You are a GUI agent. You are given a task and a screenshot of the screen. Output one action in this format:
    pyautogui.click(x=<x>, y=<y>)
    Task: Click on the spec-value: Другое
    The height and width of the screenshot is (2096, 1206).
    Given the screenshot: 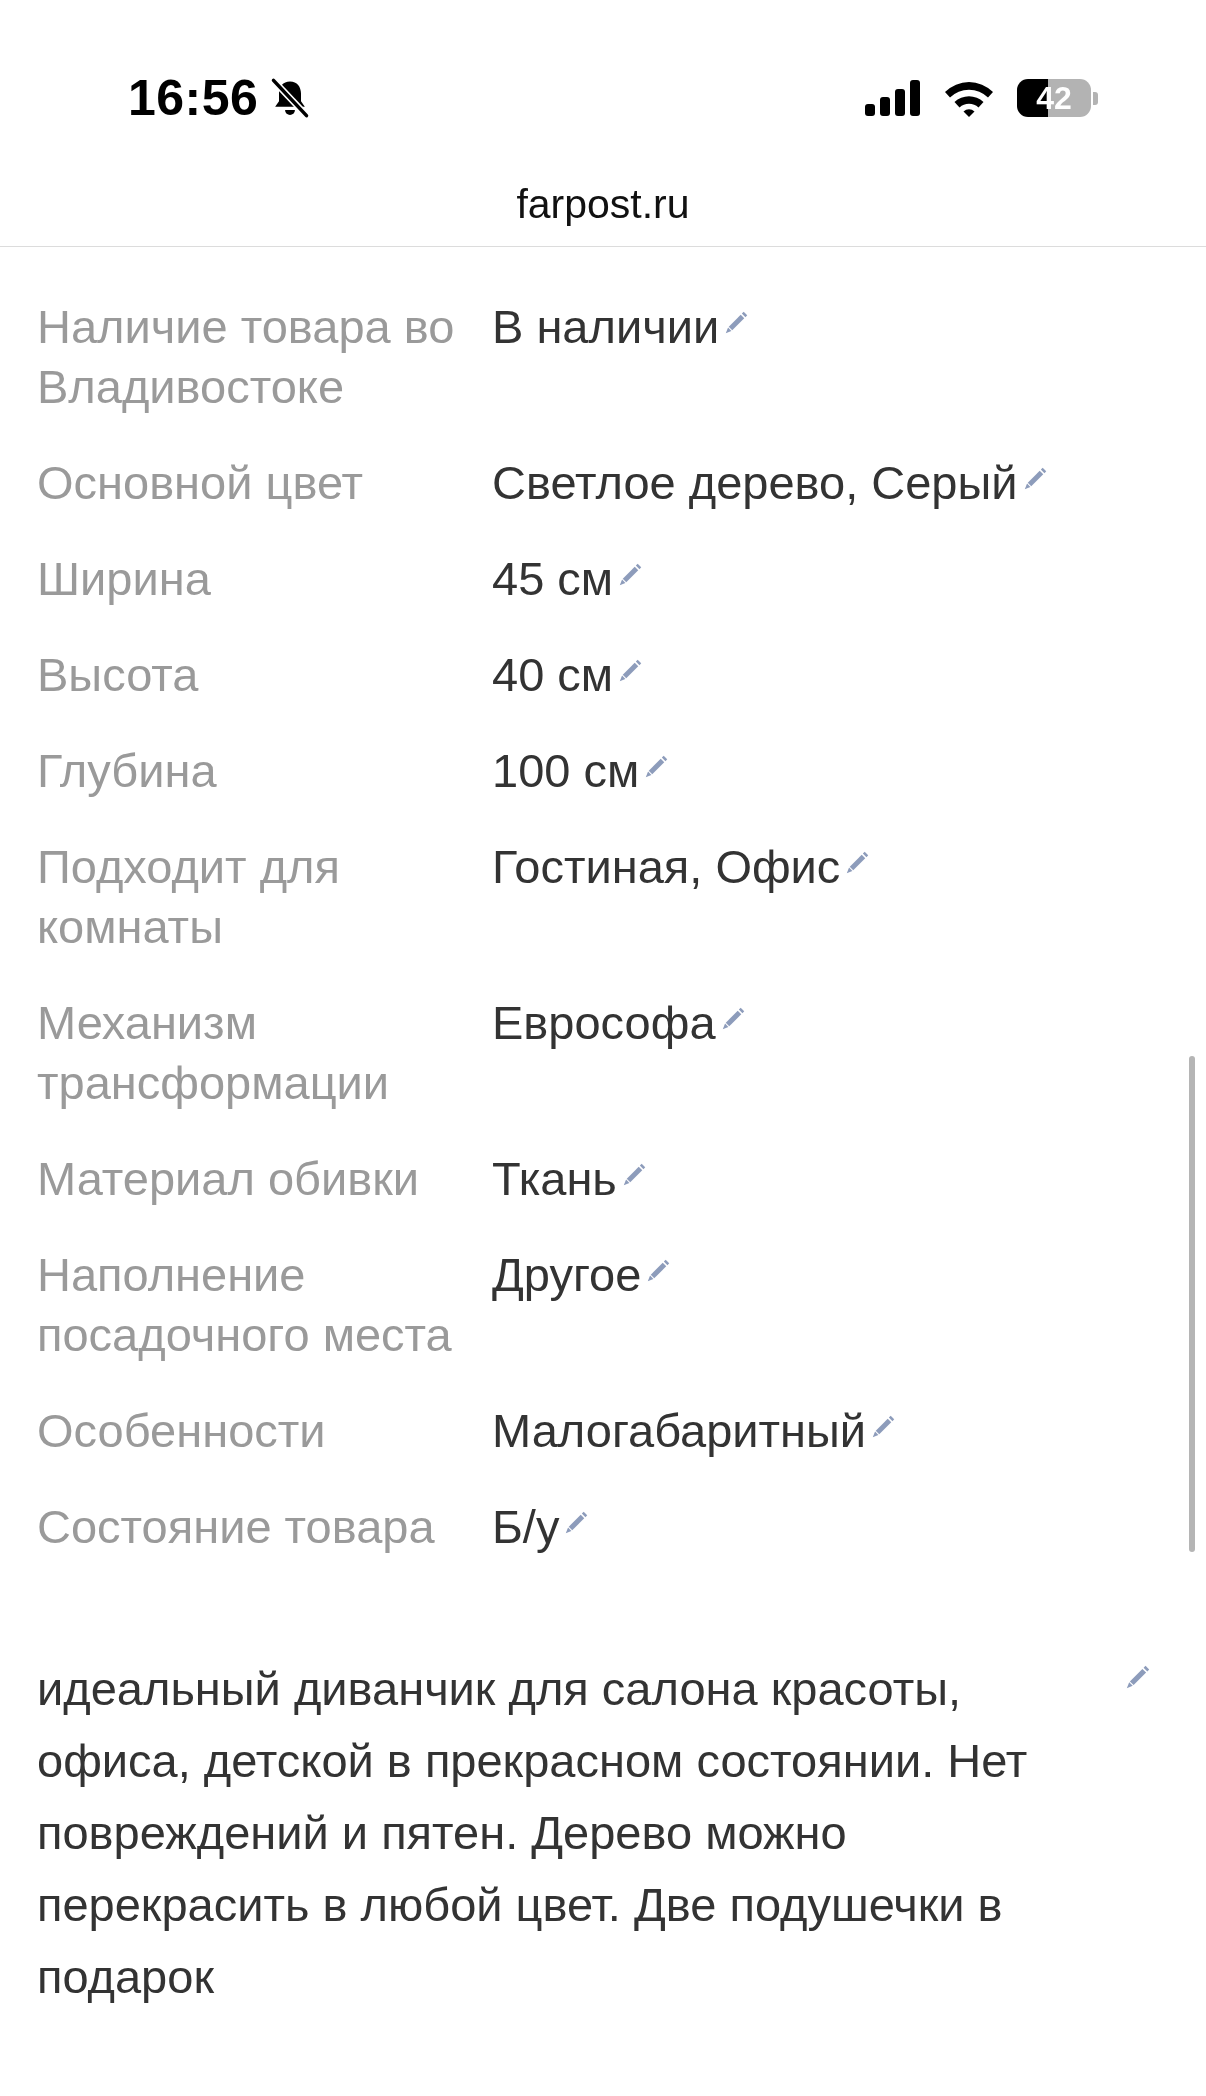 What is the action you would take?
    pyautogui.click(x=567, y=1274)
    